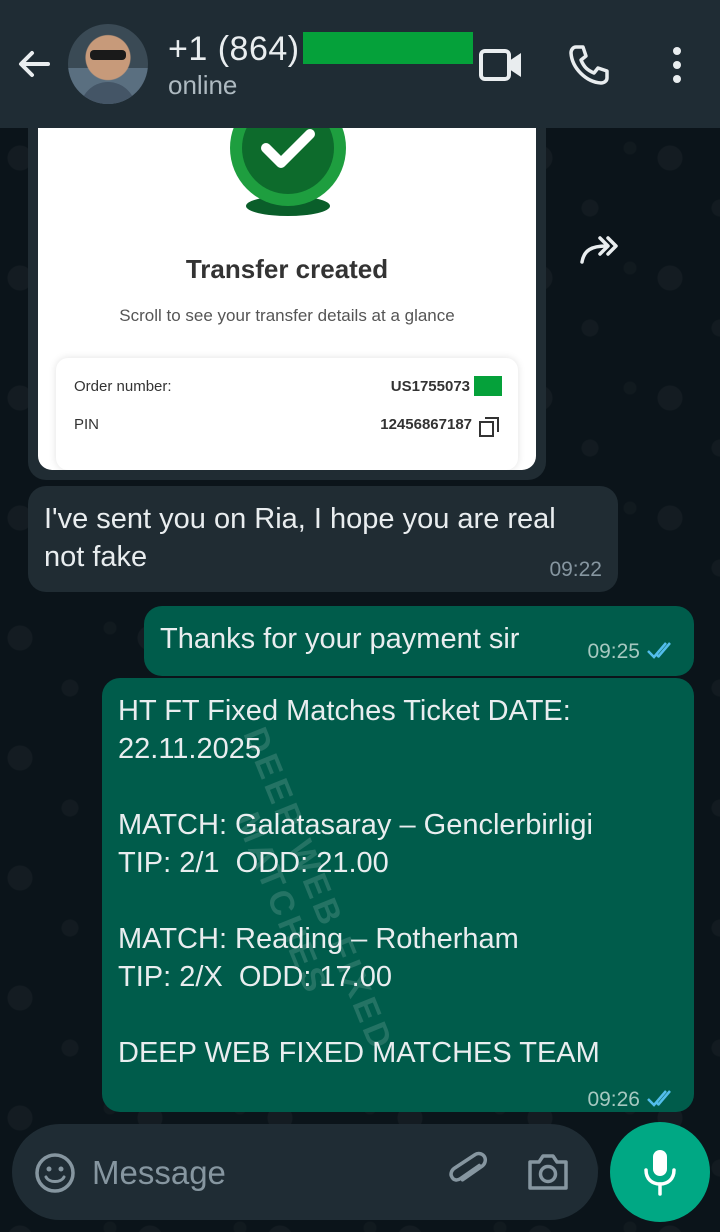 This screenshot has height=1232, width=720. Describe the element at coordinates (234, 49) in the screenshot. I see `contact-name: +1 (864)` at that location.